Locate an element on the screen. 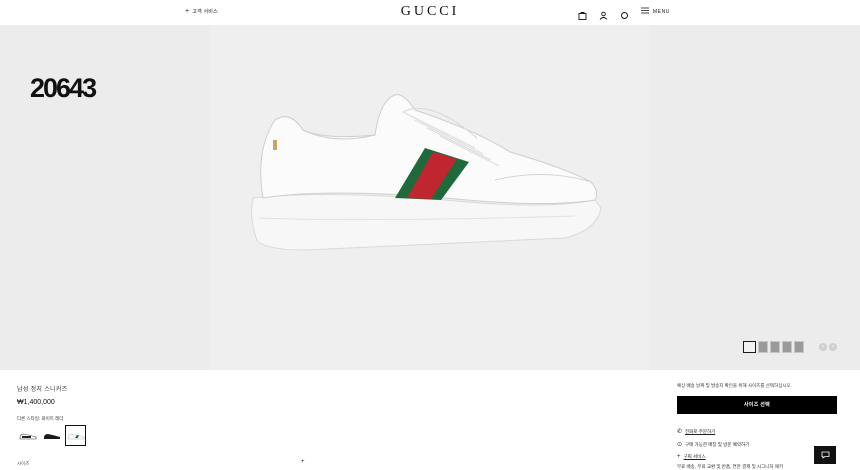 Image resolution: width=860 pixels, height=470 pixels. prev-arrow-icon: ‹ is located at coordinates (823, 347).